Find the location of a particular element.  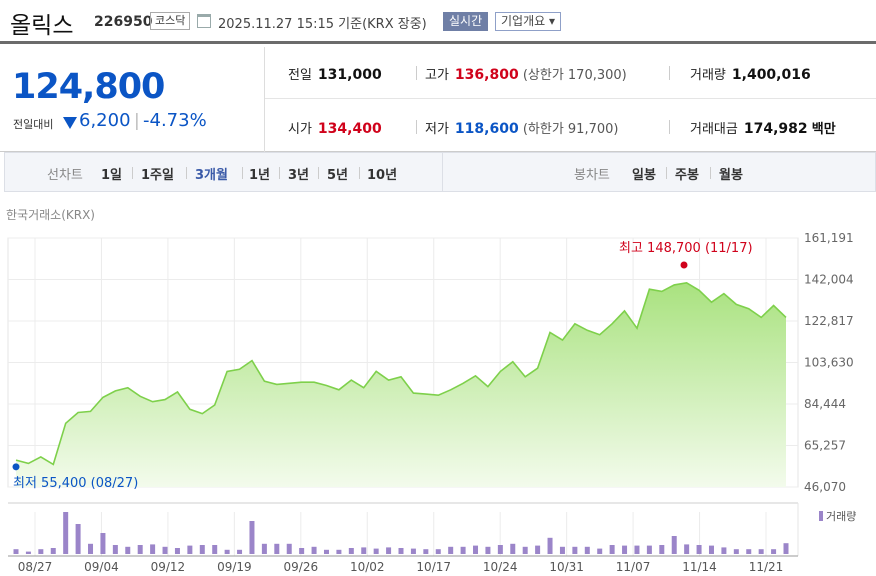

x-tick-label: 10/17 is located at coordinates (433, 567).